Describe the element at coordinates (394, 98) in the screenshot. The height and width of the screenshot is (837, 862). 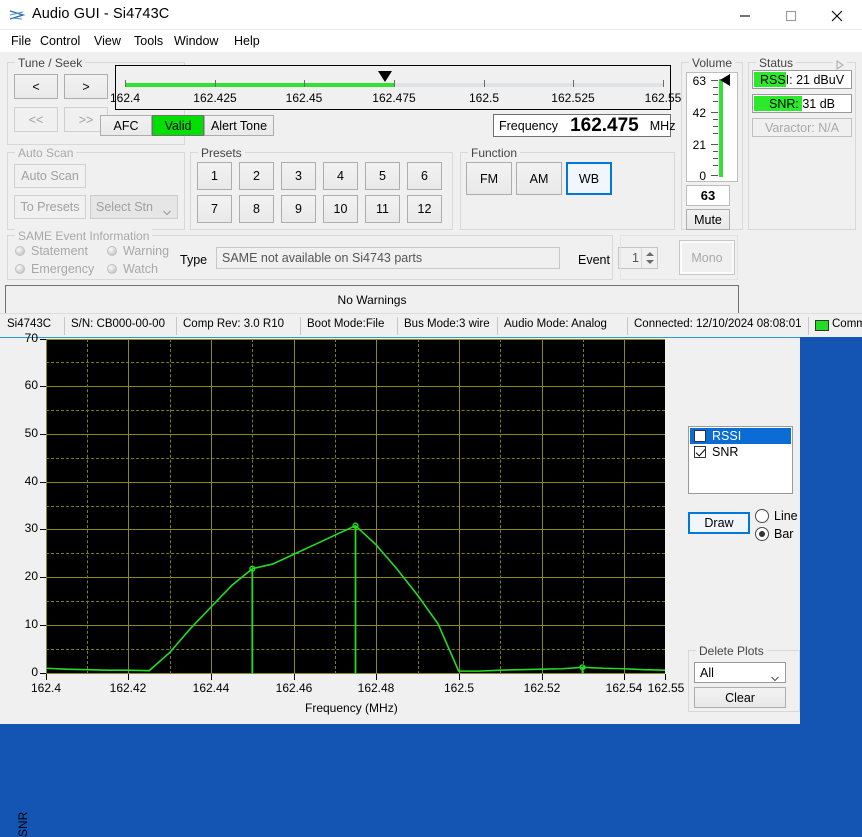
I see `tune-tick-3: 162.475` at that location.